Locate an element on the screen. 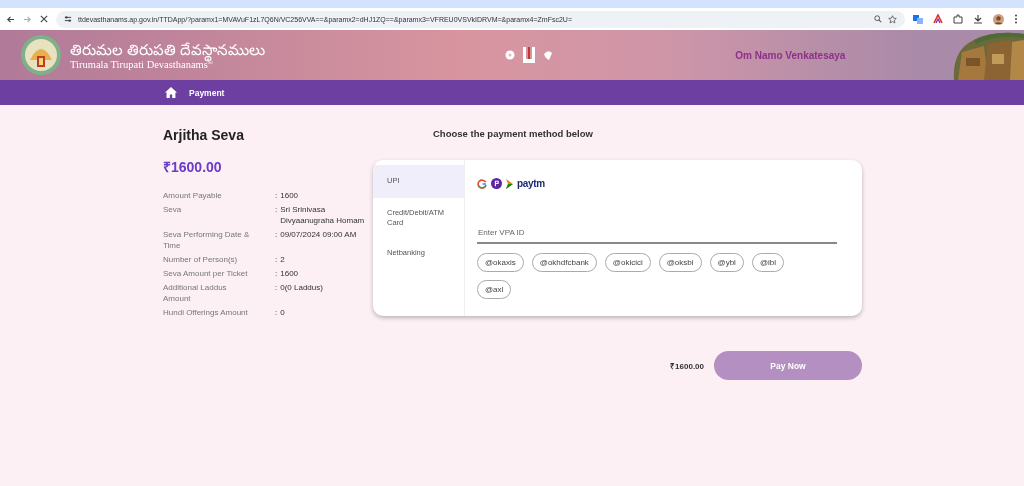 The height and width of the screenshot is (486, 1024). translate-icon is located at coordinates (918, 19).